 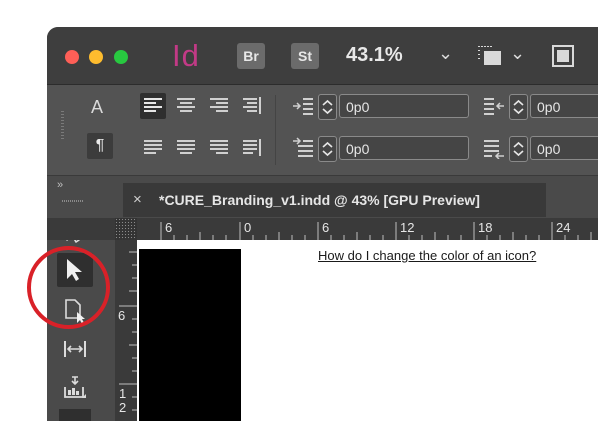 What do you see at coordinates (97, 107) in the screenshot?
I see `character-formatting-button: A` at bounding box center [97, 107].